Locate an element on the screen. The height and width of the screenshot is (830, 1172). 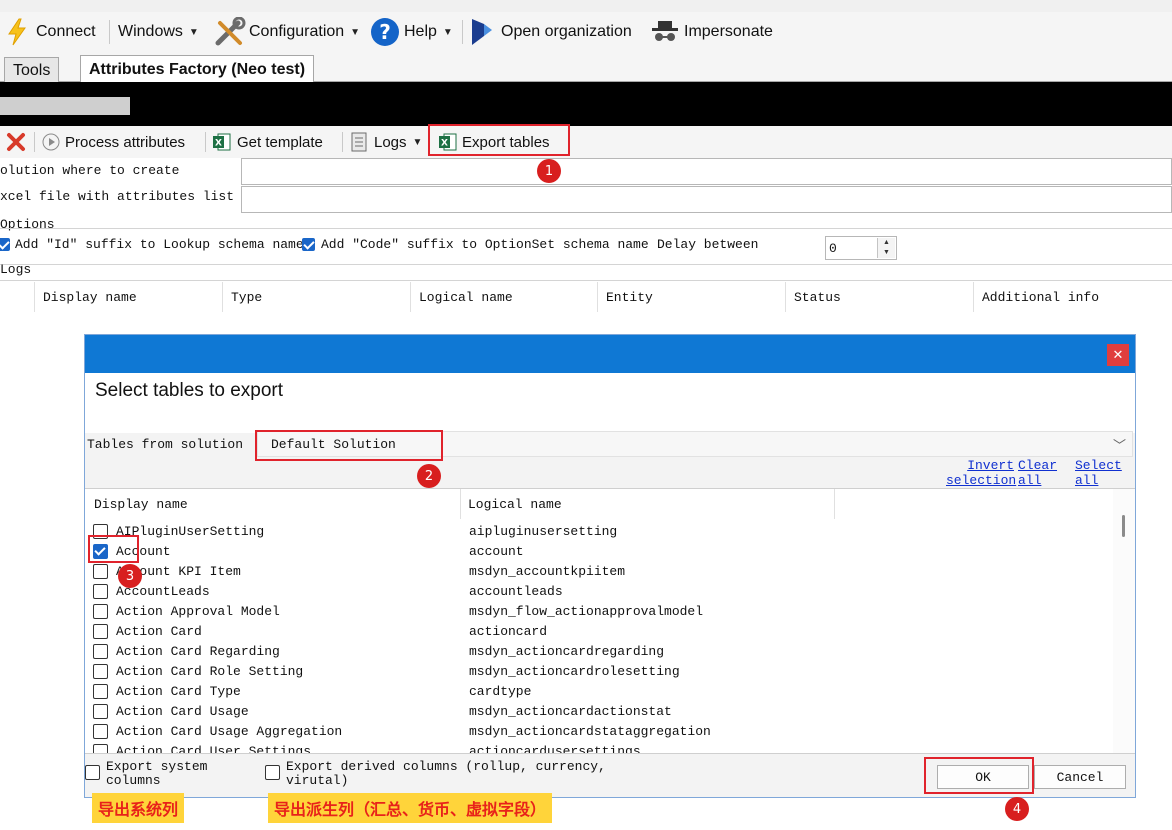
table-row: AccountLeads accountleads is located at coordinates (601, 591).